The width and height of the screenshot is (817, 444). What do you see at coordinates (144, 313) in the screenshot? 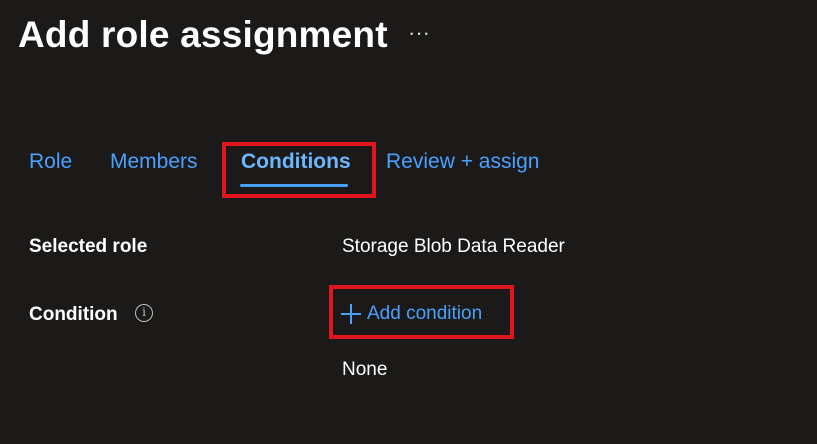
I see `info-icon: i` at bounding box center [144, 313].